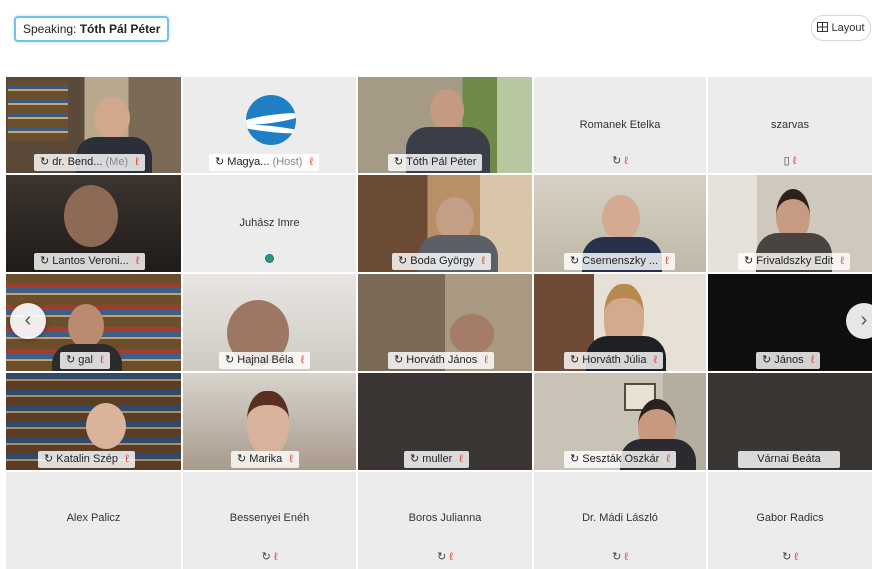  I want to click on participant-name: szarvas, so click(790, 125).